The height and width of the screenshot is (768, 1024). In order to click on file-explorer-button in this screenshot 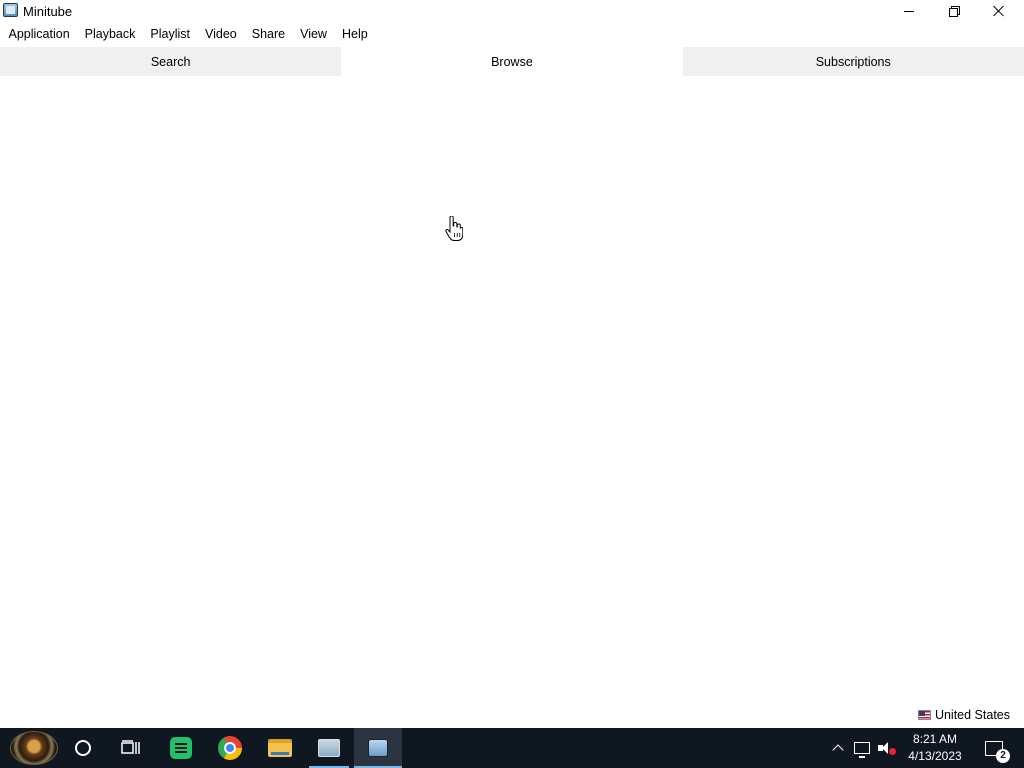, I will do `click(280, 748)`.